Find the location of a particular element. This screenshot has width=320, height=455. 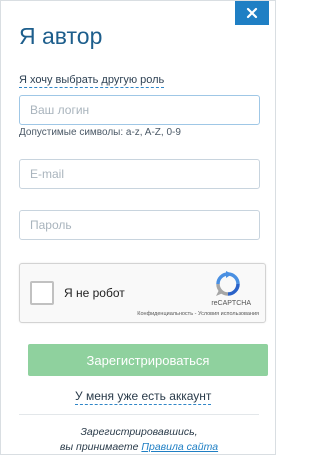

register-button: Зарегистрироваться is located at coordinates (148, 360).